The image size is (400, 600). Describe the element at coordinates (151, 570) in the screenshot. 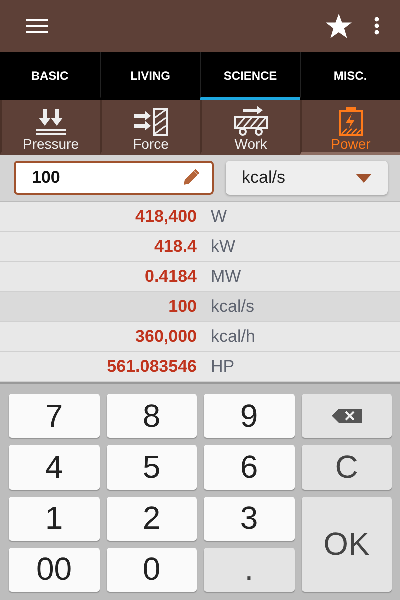

I see `digit-key: 0` at that location.